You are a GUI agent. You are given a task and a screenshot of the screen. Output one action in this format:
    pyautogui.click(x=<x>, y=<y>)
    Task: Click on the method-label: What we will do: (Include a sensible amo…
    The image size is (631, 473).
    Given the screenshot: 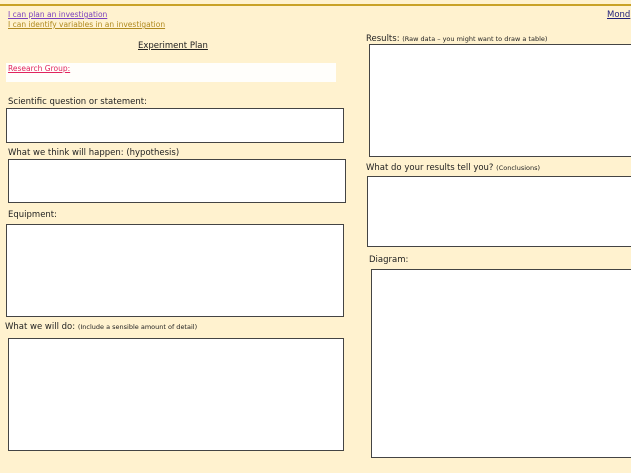 What is the action you would take?
    pyautogui.click(x=101, y=327)
    